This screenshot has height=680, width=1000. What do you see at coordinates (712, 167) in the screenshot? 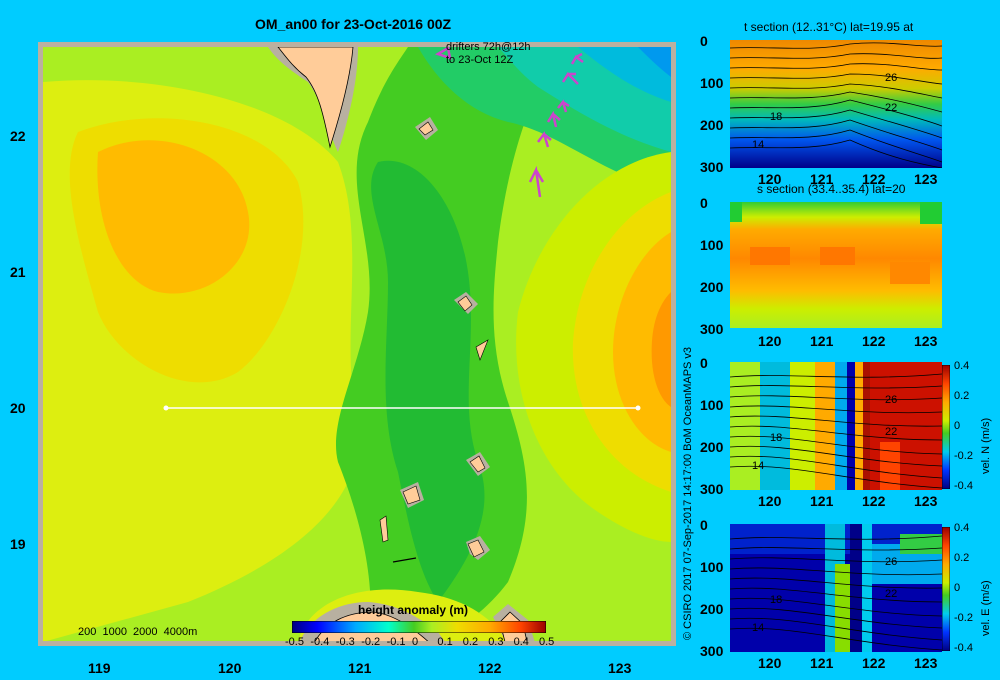
I see `panel1-depth-tick: 300` at bounding box center [712, 167].